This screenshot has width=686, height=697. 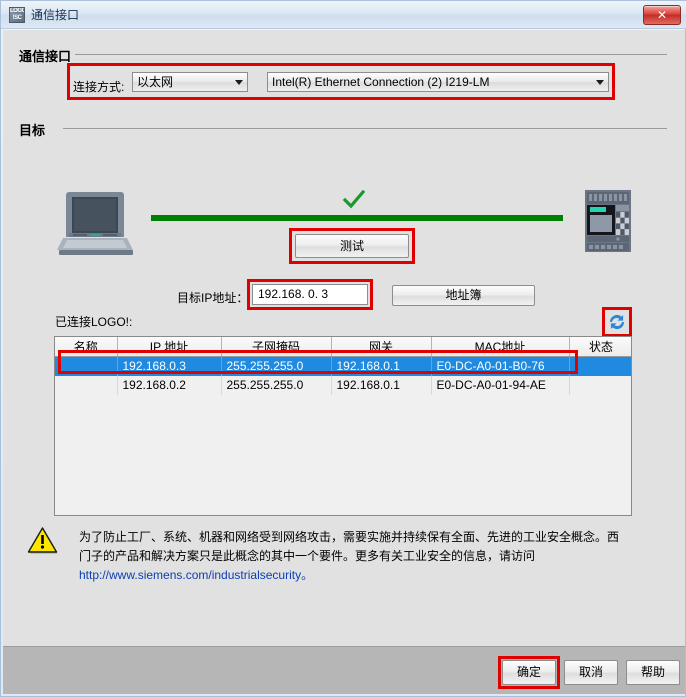 I want to click on table-header-row: 名称 IP 地址 子网掩码 网关 MAC地址 状态, so click(x=343, y=347).